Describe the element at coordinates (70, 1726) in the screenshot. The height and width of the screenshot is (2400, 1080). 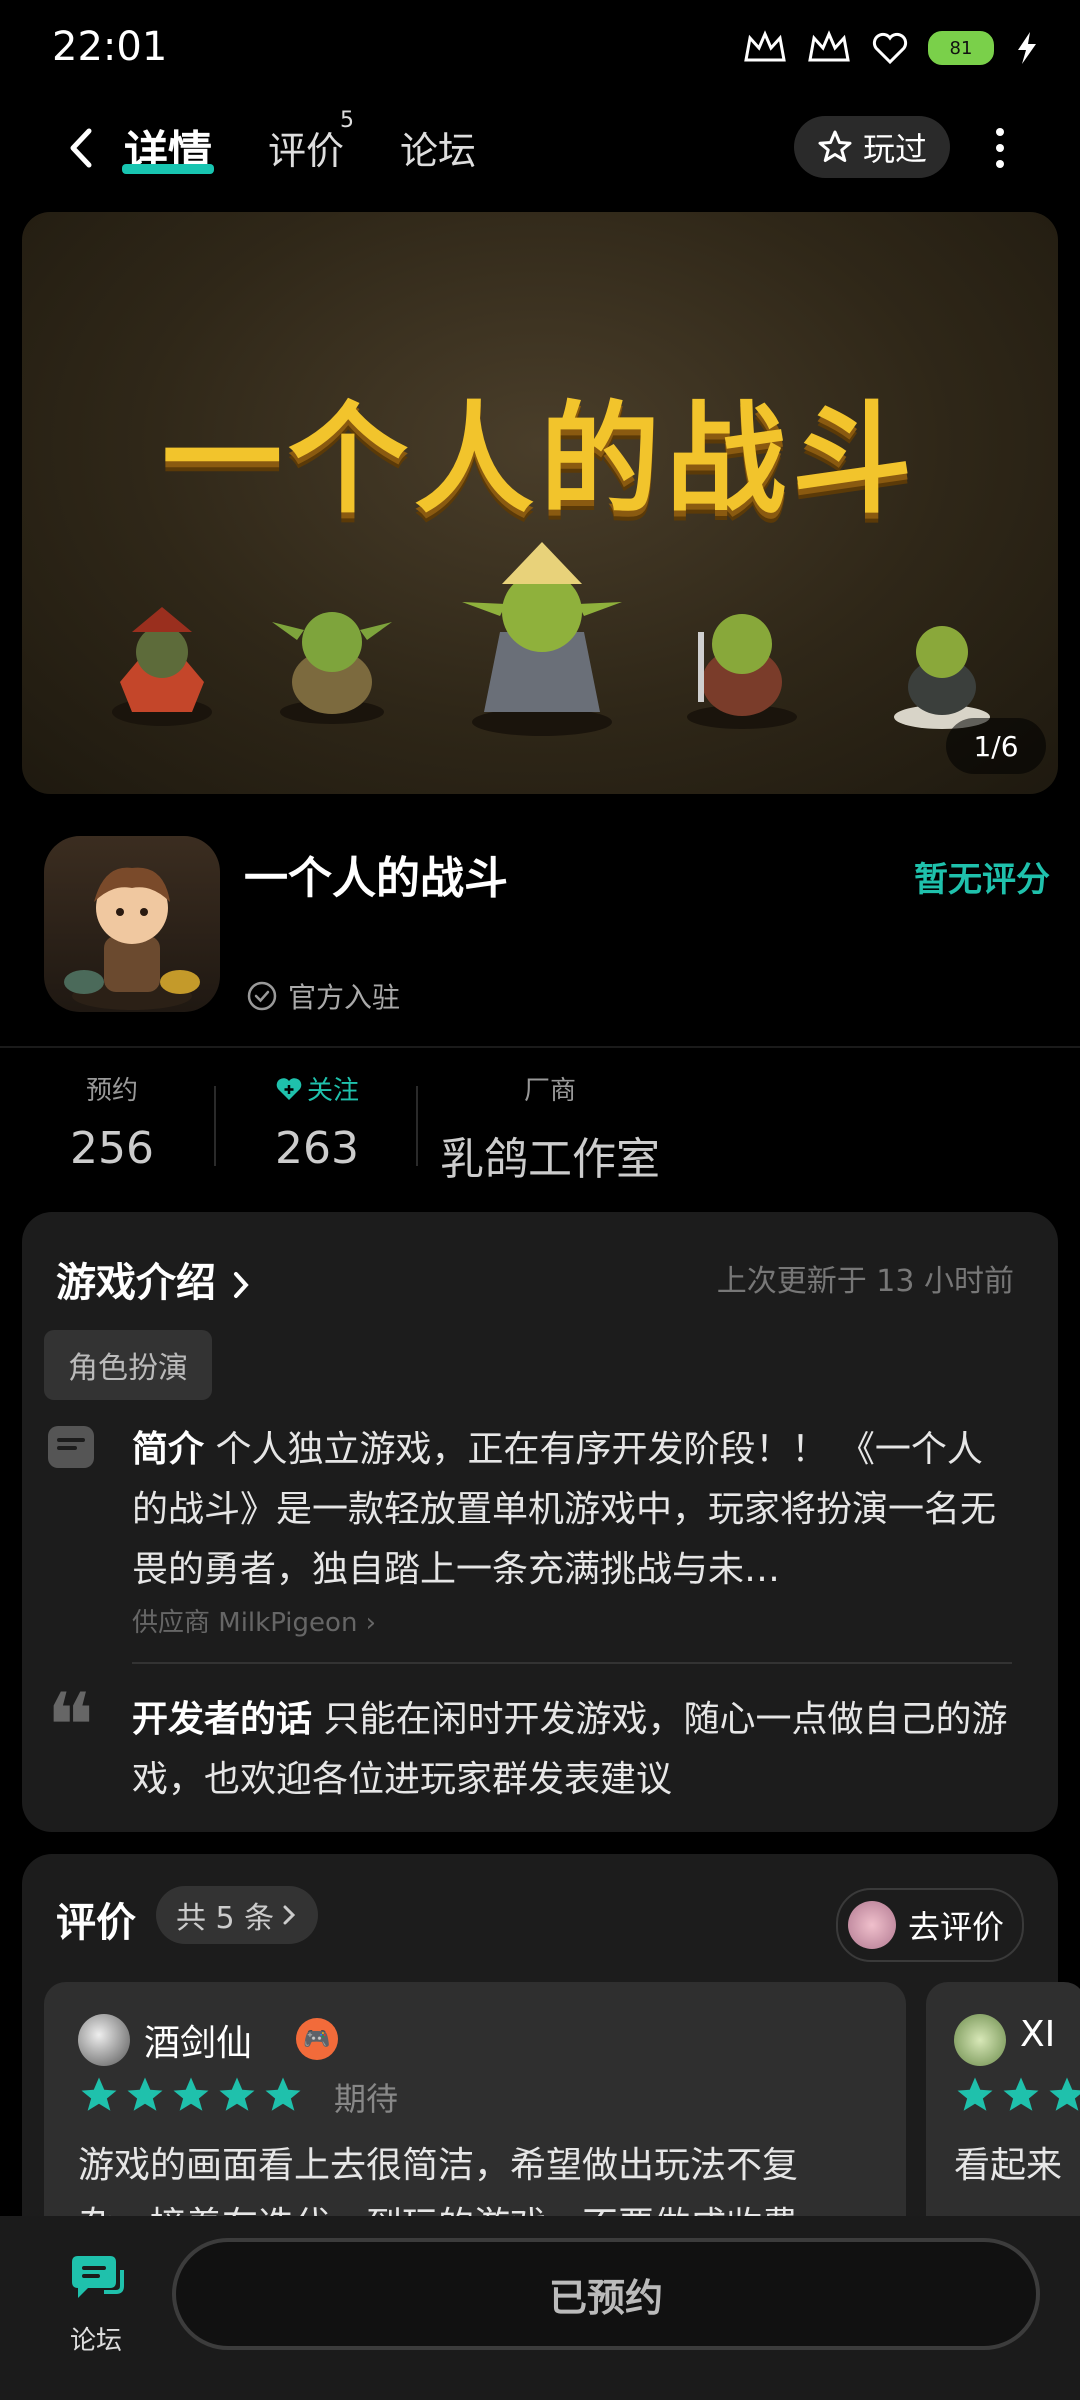
I see `quote-icon: ❝` at that location.